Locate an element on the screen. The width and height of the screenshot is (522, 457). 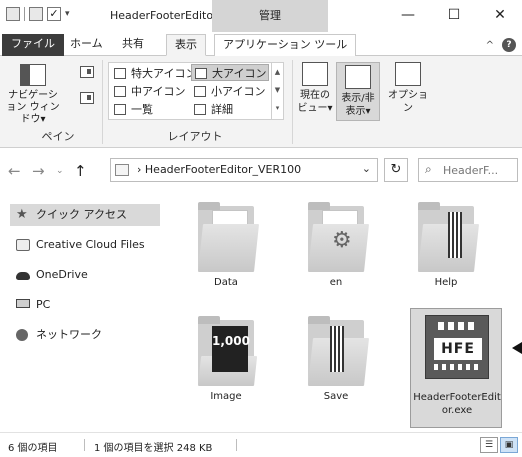
sidebar-item-creative-cloud: Creative Cloud Files is located at coordinates (85, 245).